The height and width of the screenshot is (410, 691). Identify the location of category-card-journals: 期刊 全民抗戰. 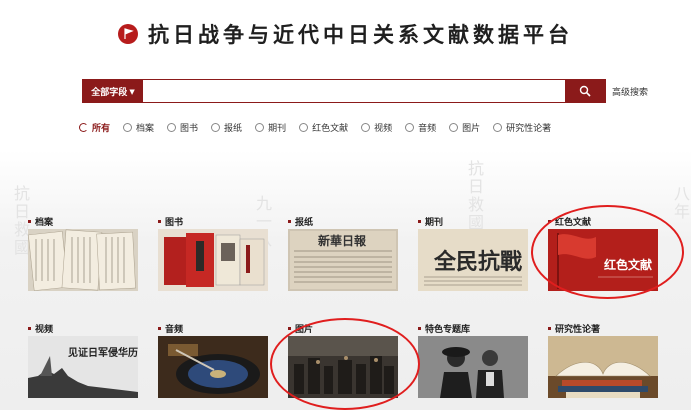
(473, 253).